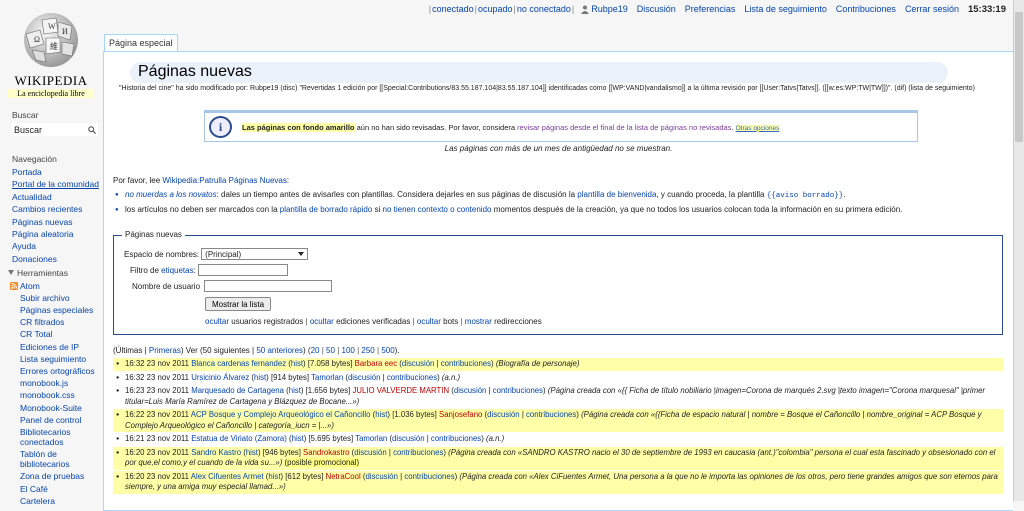 Image resolution: width=1024 pixels, height=511 pixels. What do you see at coordinates (495, 9) in the screenshot?
I see `status-busy: ocupado` at bounding box center [495, 9].